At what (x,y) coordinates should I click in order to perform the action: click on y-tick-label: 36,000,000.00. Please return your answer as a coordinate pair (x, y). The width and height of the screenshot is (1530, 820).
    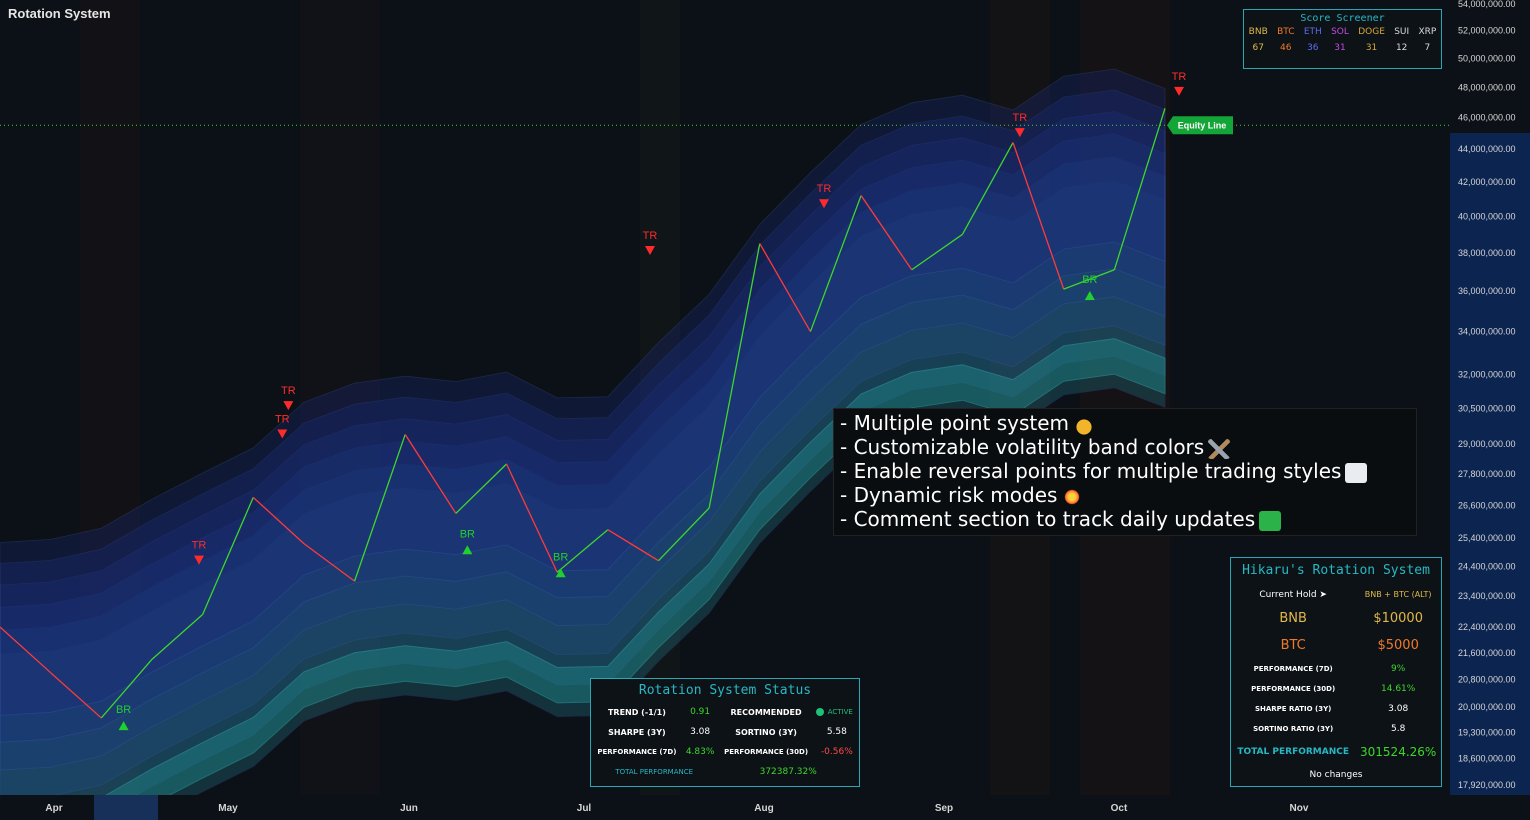
    Looking at the image, I should click on (1487, 291).